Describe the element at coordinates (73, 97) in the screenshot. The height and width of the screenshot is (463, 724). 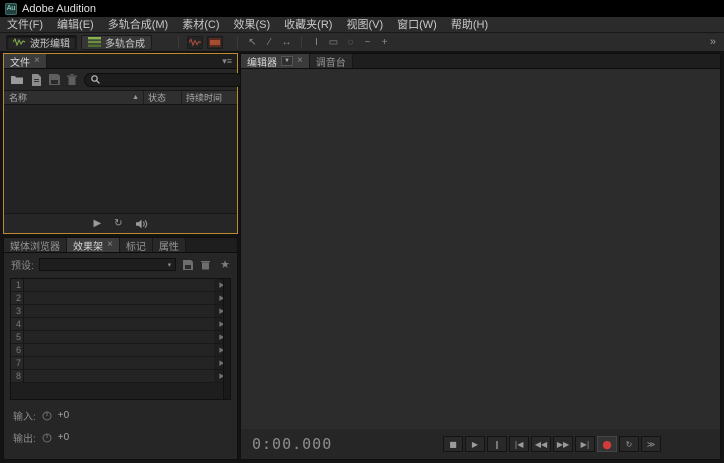
I see `column-name: 名称 ▲` at that location.